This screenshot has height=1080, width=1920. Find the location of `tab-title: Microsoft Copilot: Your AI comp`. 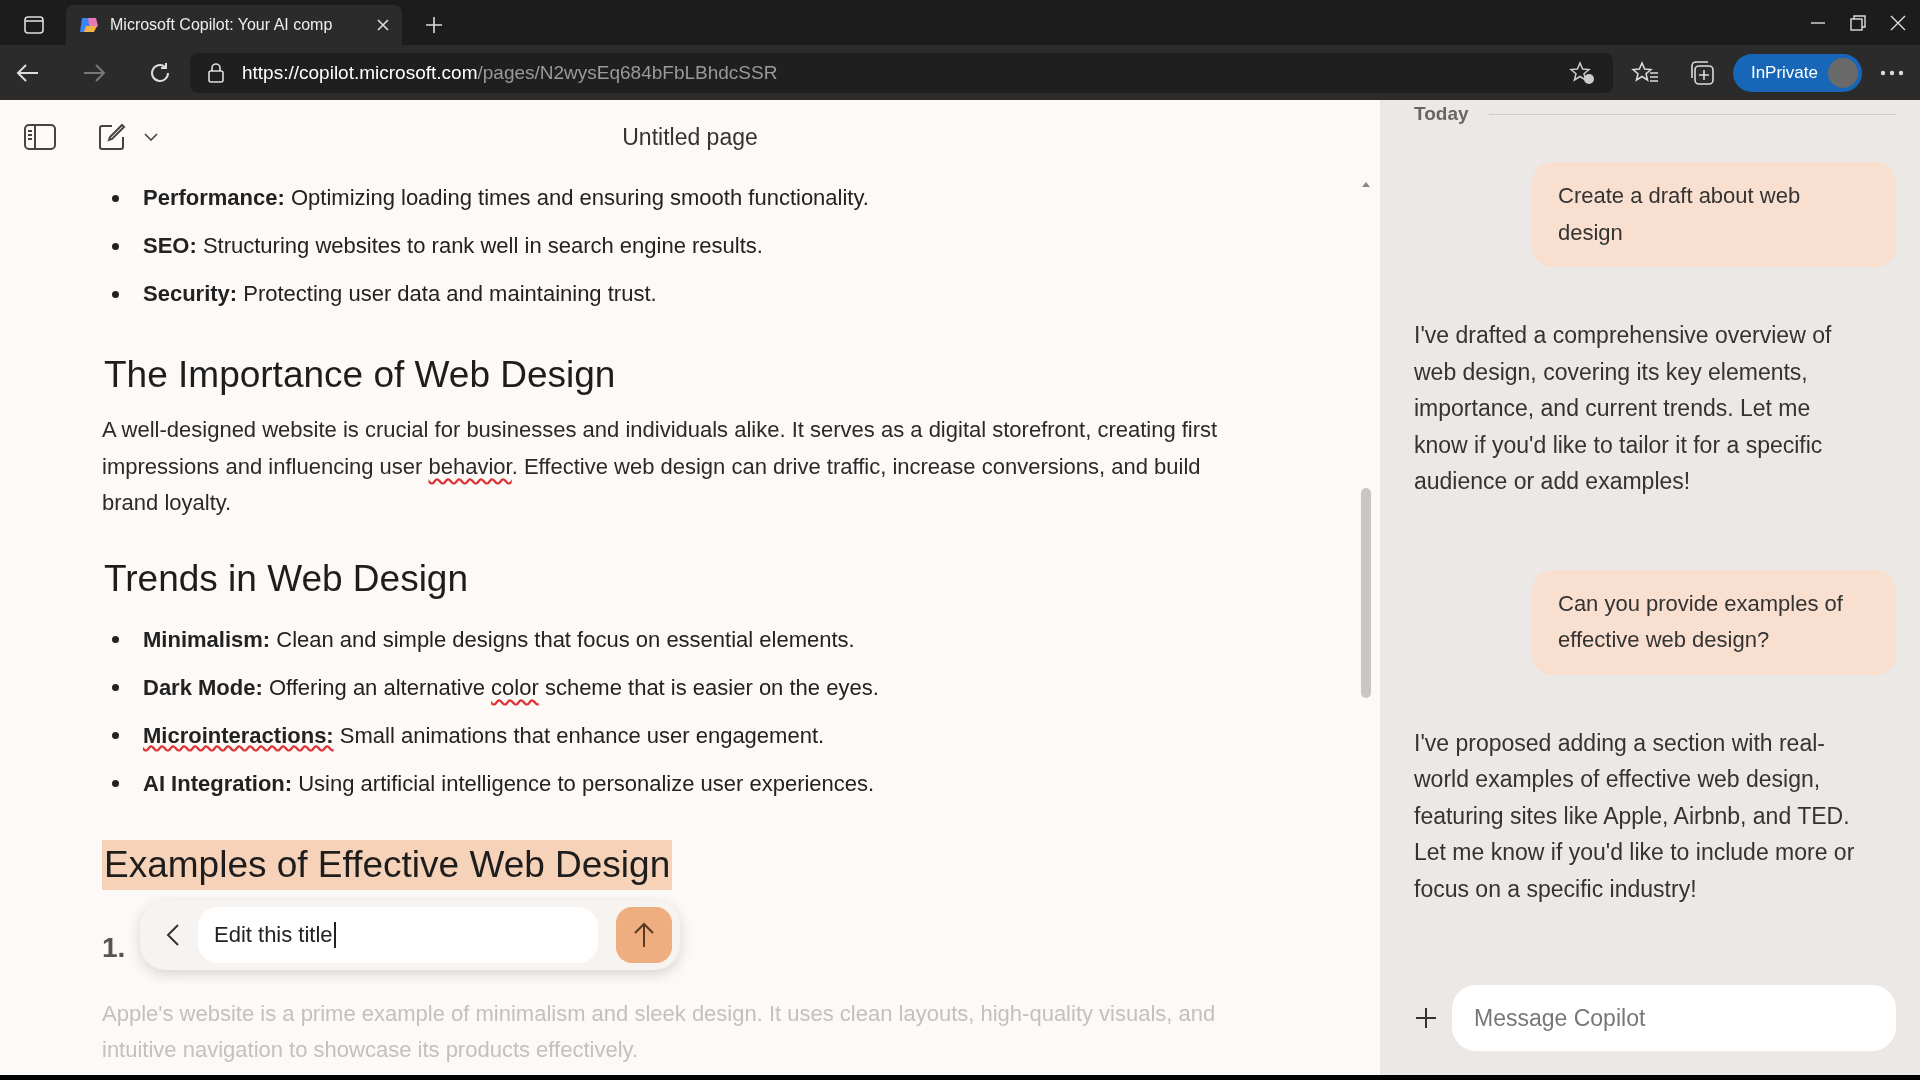

tab-title: Microsoft Copilot: Your AI comp is located at coordinates (222, 25).